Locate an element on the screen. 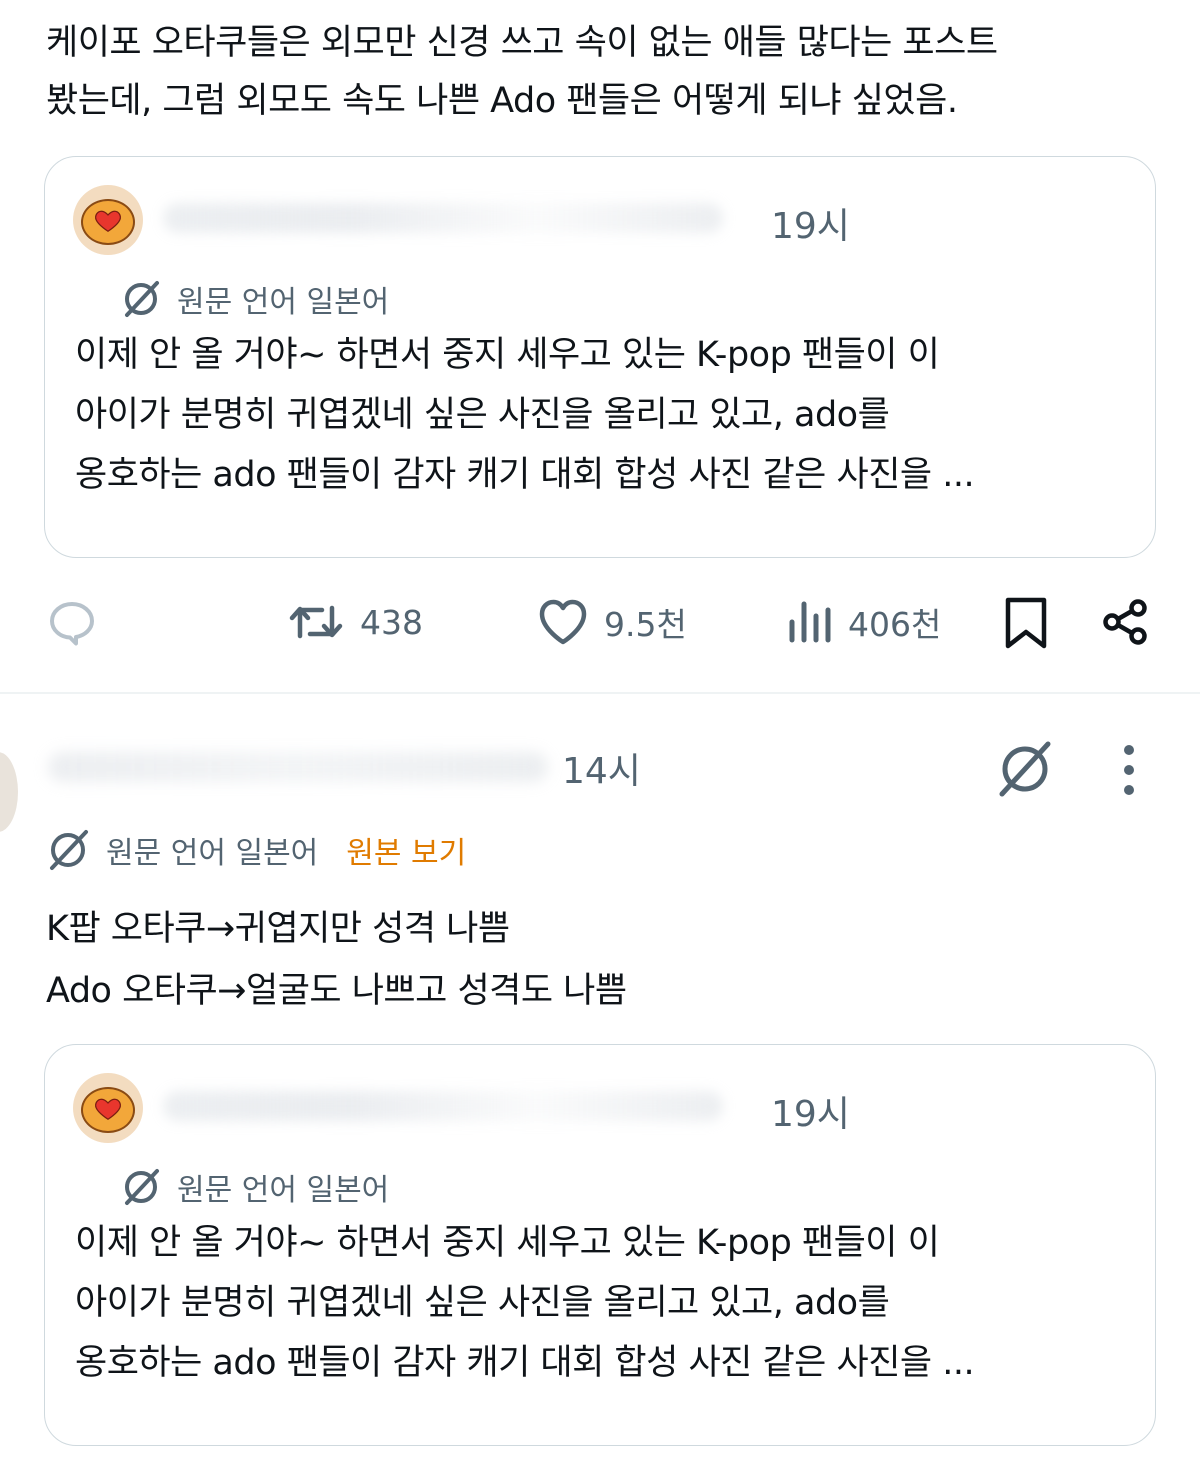  bookmark-button is located at coordinates (1026, 623).